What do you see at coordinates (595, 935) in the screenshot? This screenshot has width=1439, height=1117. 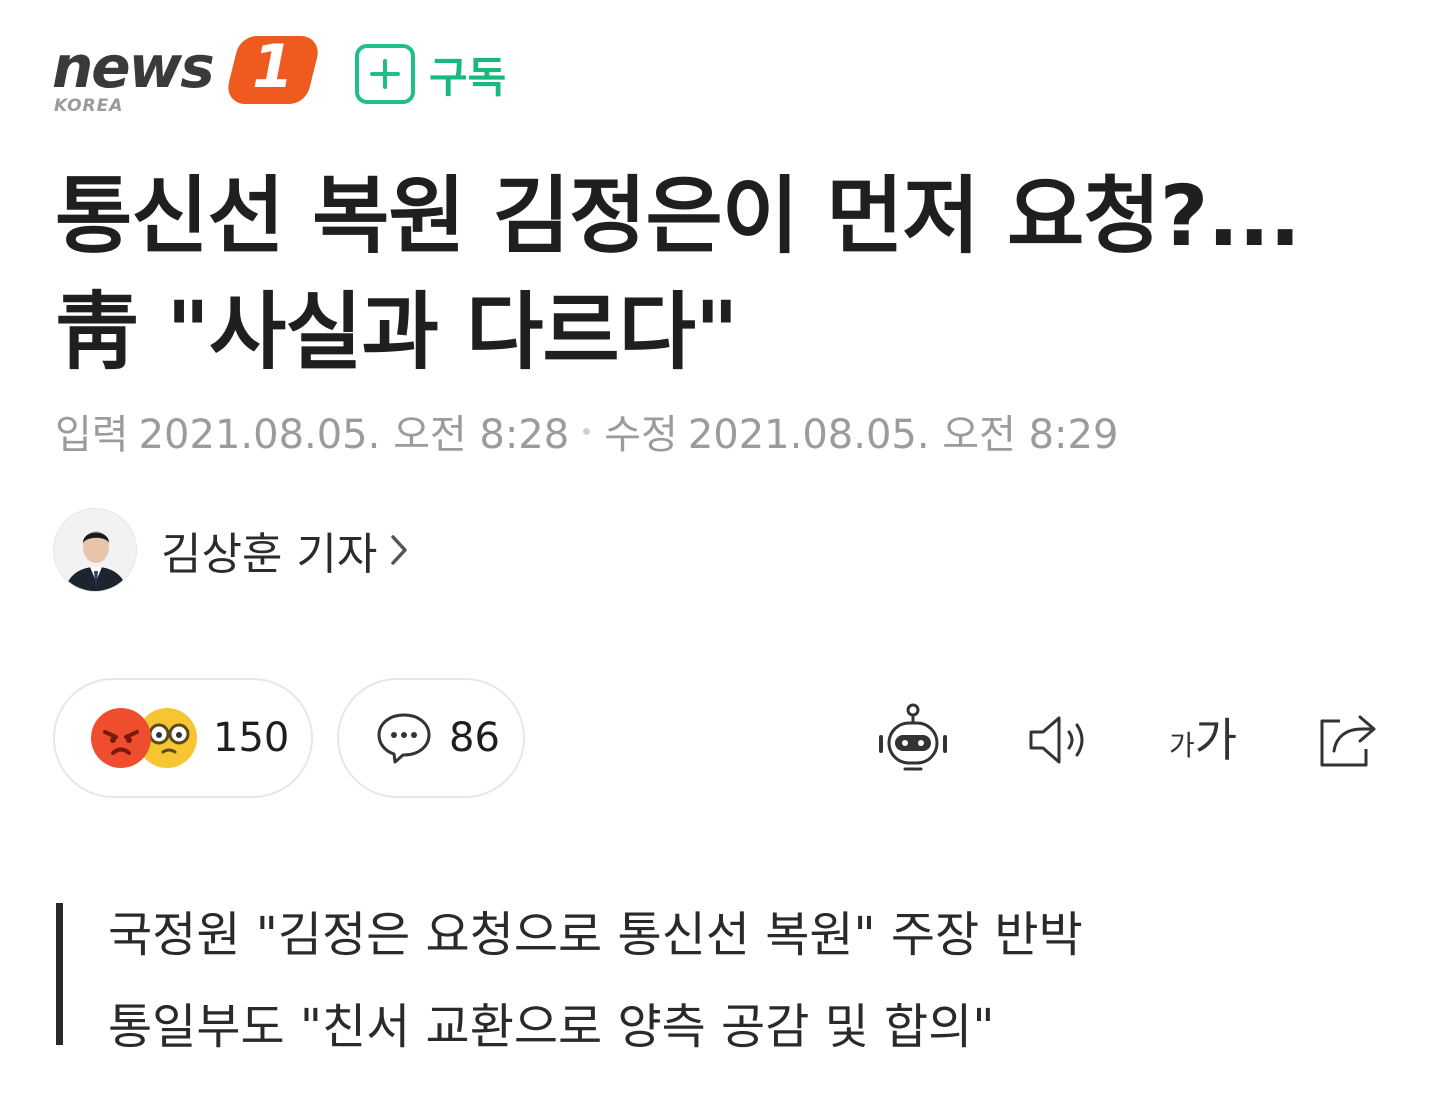 I see `summary-line-1: 국정원 "김정은 요청으로 통신선 복원" 주장 반박` at bounding box center [595, 935].